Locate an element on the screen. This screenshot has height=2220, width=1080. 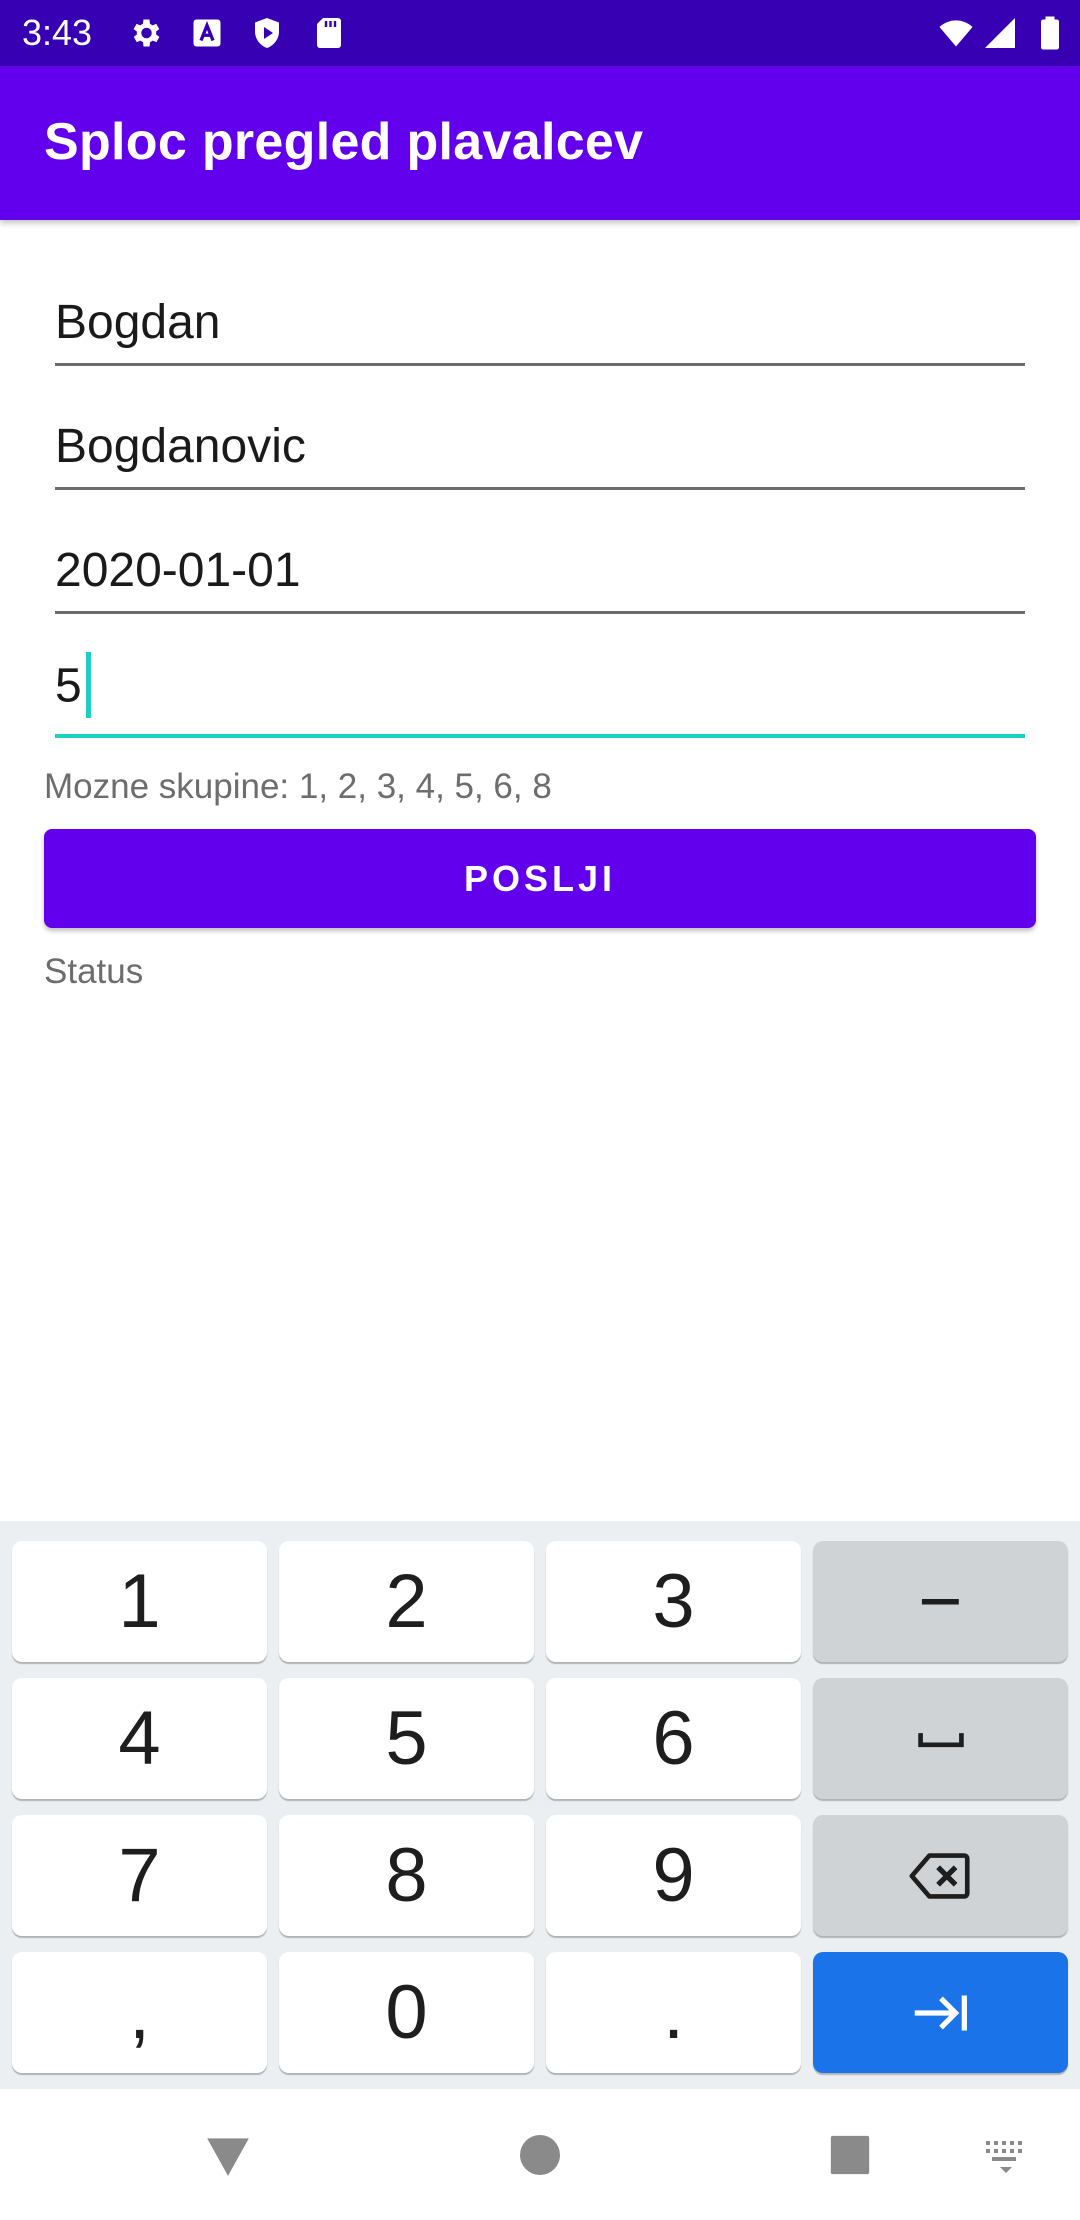
key-next is located at coordinates (940, 2012).